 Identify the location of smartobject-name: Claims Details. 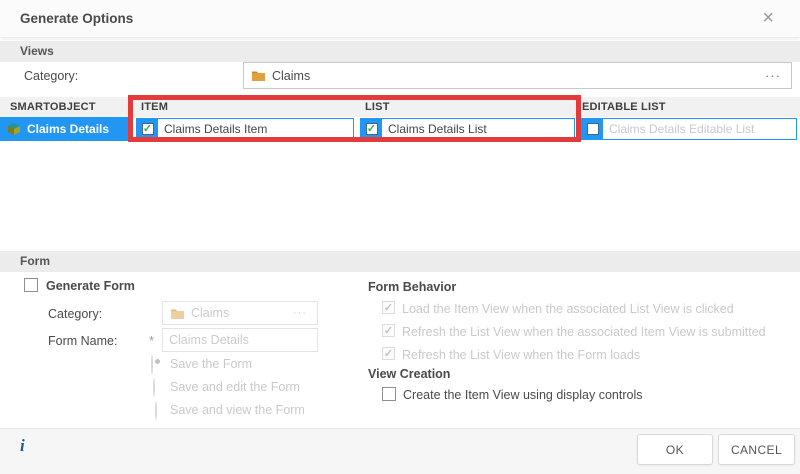
(68, 129).